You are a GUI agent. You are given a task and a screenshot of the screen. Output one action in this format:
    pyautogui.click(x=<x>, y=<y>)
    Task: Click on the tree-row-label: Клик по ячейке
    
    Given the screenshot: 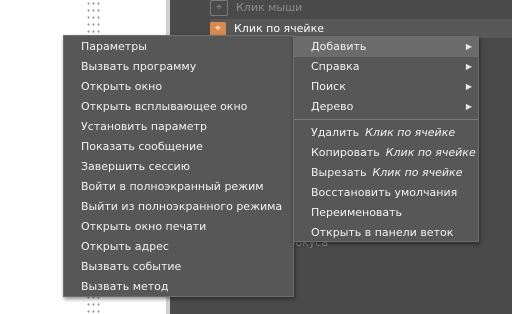 What is the action you would take?
    pyautogui.click(x=279, y=28)
    